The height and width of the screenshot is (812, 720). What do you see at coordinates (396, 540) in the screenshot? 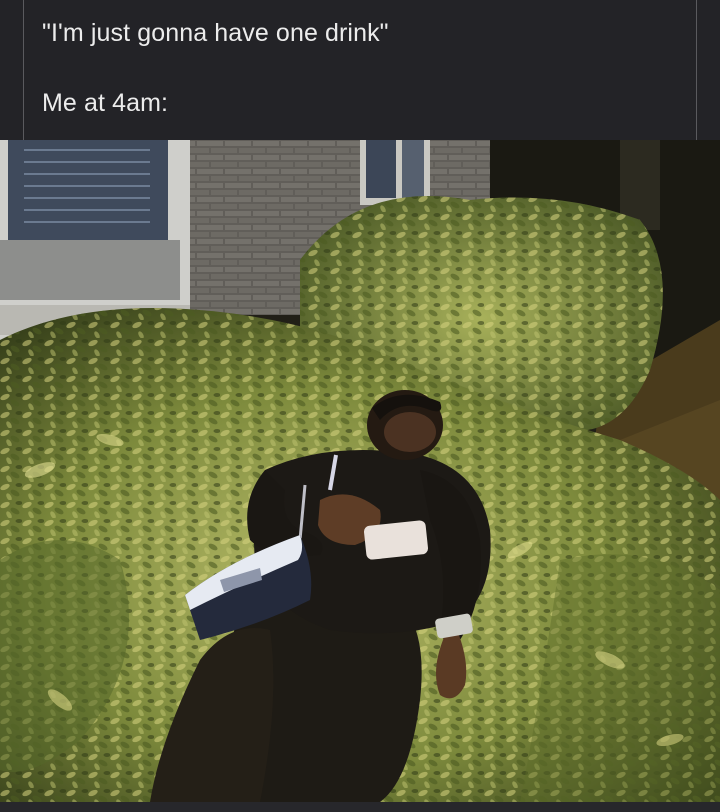
I see `phone-icon` at bounding box center [396, 540].